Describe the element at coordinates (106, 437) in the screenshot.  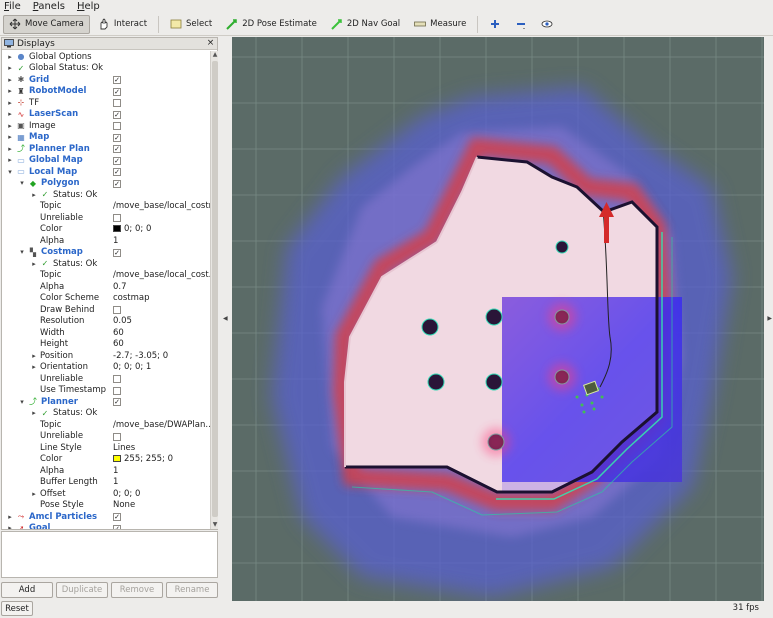
I see `tree-row: Unreliable` at that location.